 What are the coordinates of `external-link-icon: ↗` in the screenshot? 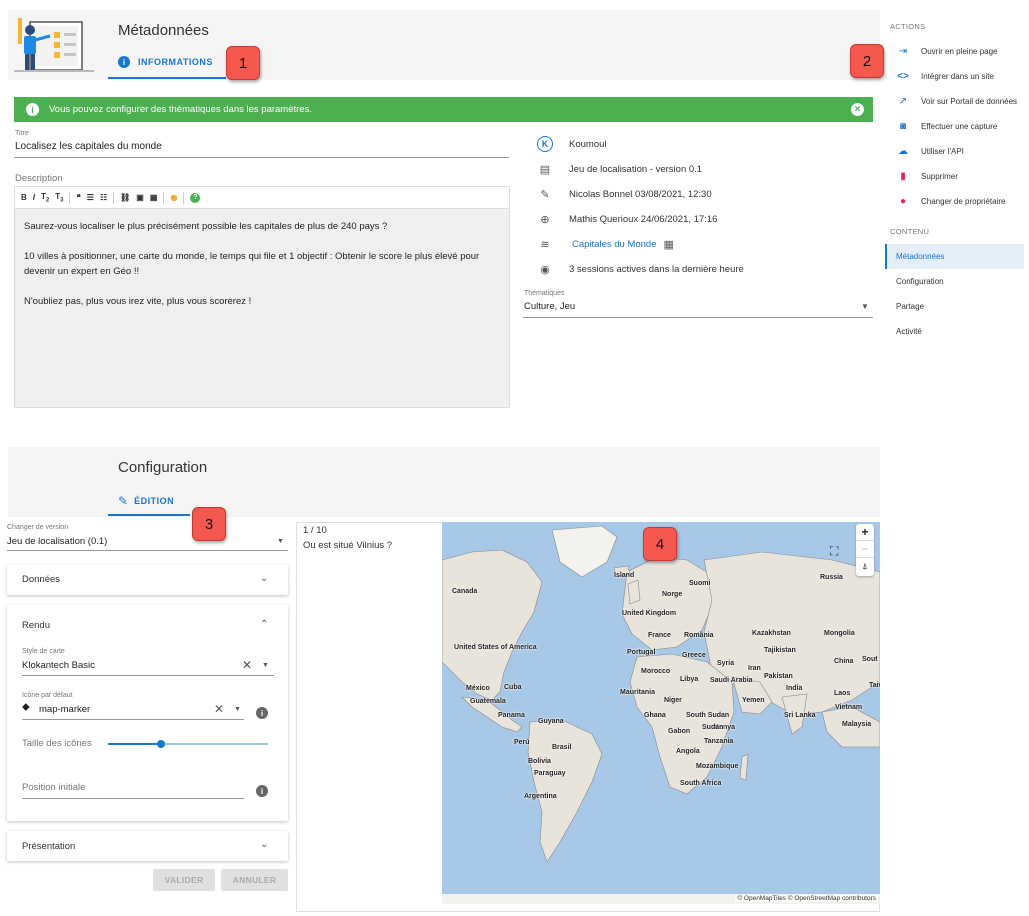 It's located at (903, 101).